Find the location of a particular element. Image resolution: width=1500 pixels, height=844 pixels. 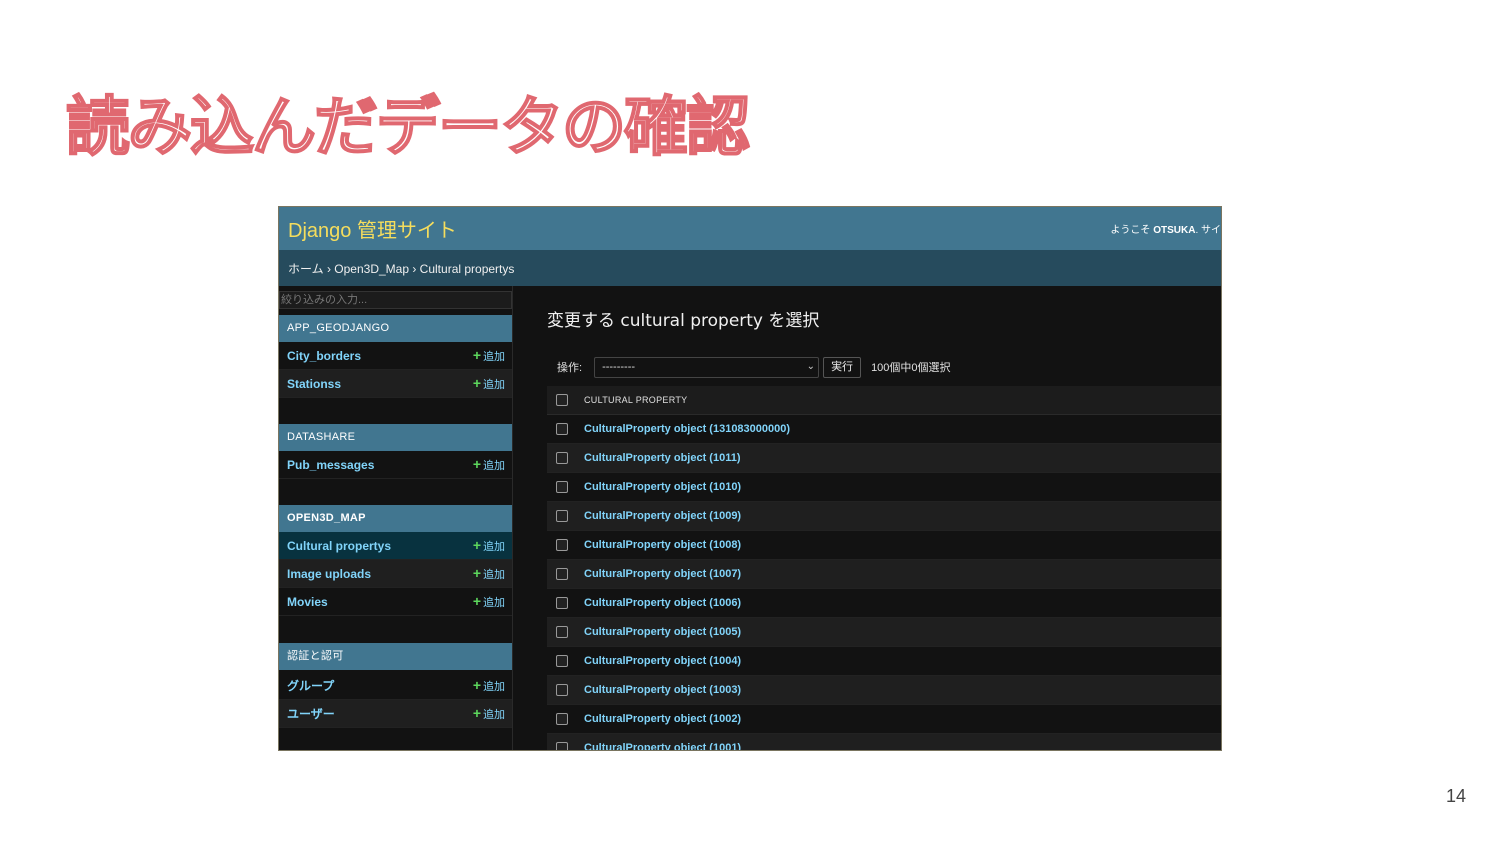

table-row: CulturalProperty object (1005) is located at coordinates (884, 632).